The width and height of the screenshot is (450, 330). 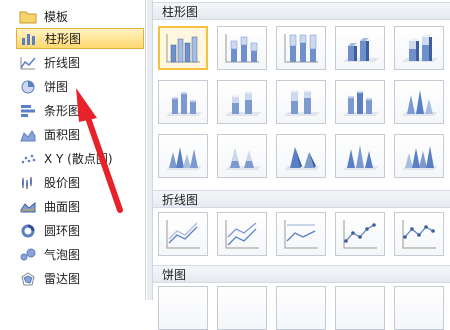 What do you see at coordinates (62, 279) in the screenshot?
I see `sidebar-item-label: 雷达图` at bounding box center [62, 279].